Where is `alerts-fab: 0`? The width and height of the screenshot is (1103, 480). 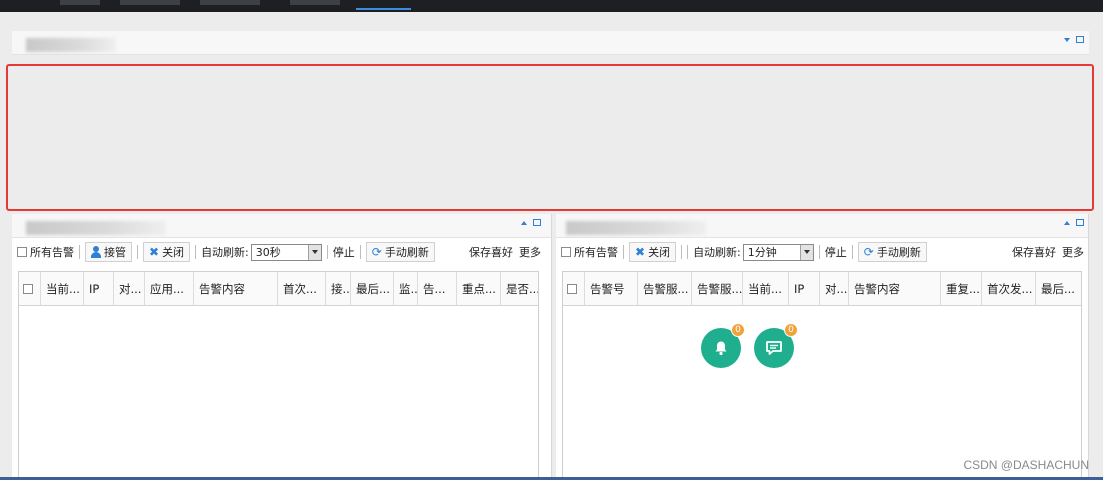
alerts-fab: 0 is located at coordinates (723, 345).